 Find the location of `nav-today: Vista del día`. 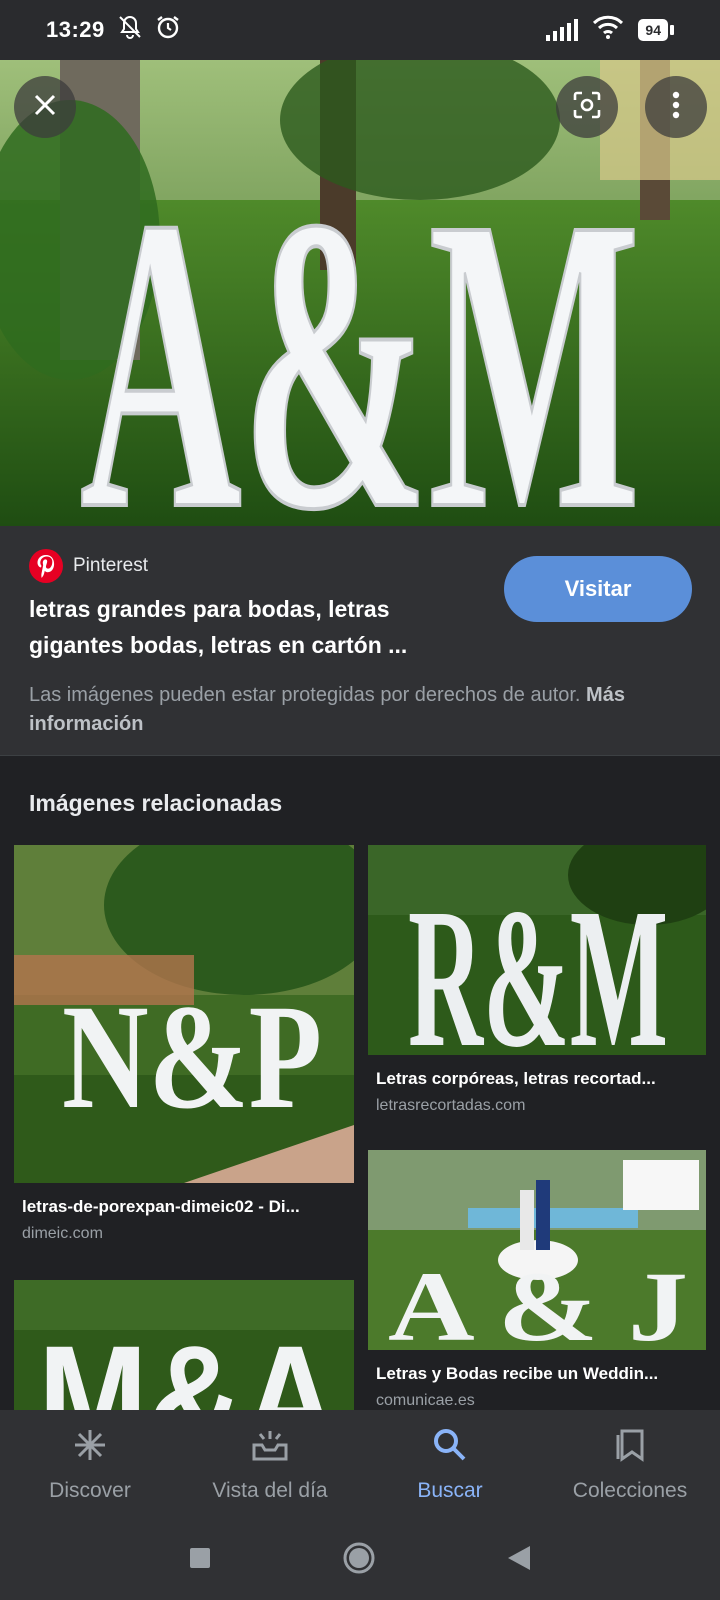

nav-today: Vista del día is located at coordinates (270, 1465).